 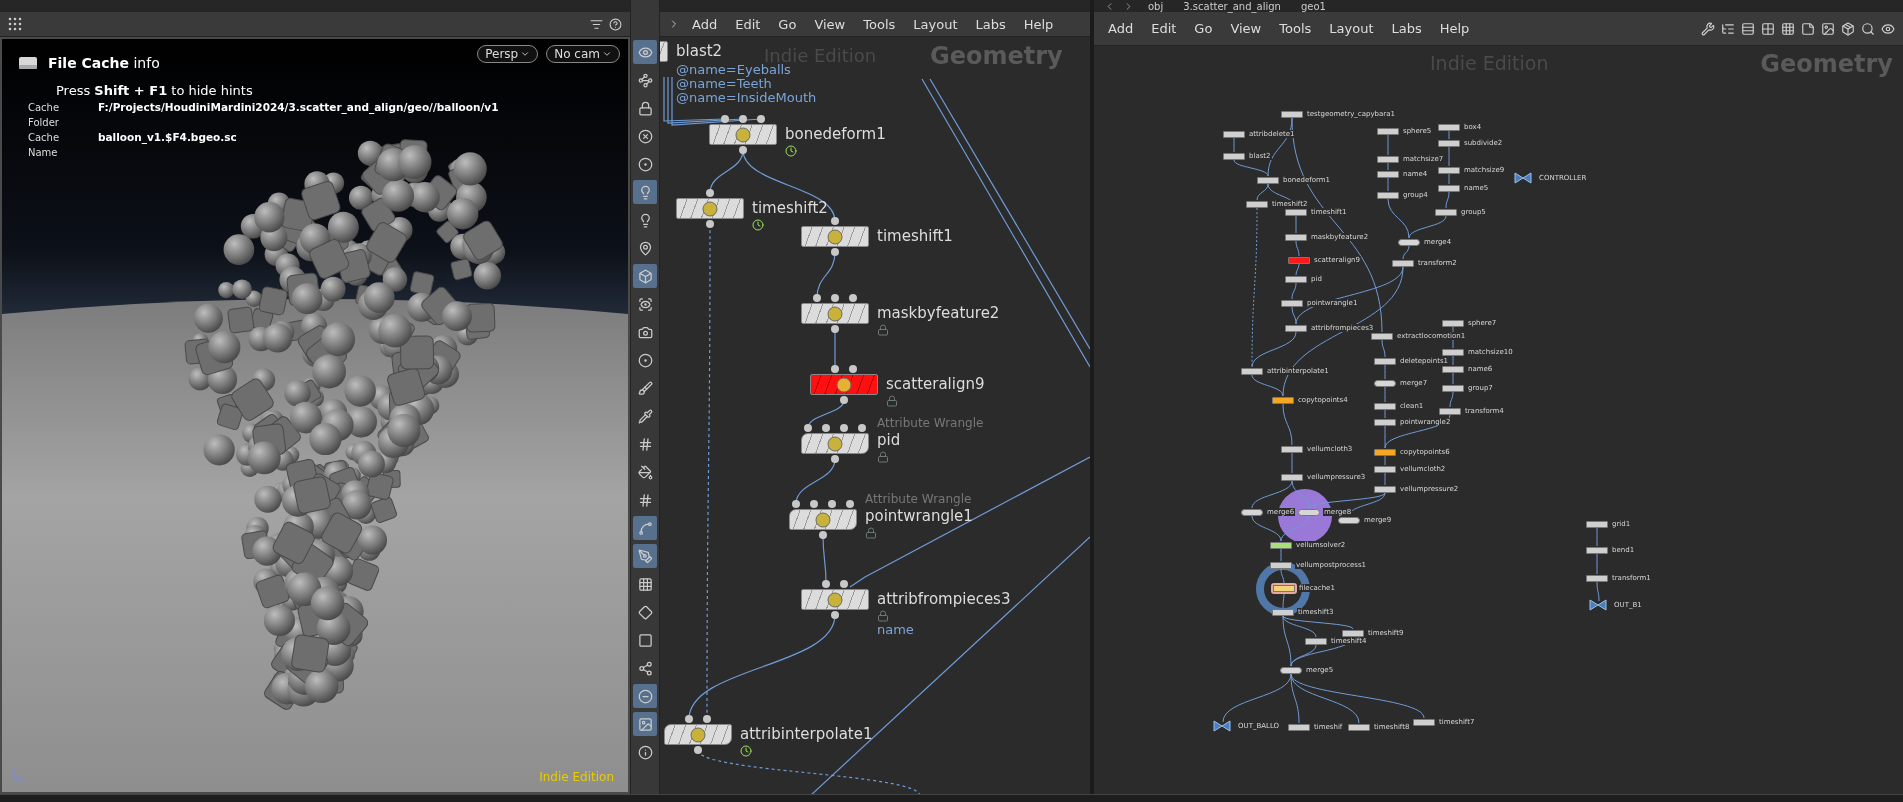 What do you see at coordinates (44, 115) in the screenshot?
I see `field-label: Cache Folder` at bounding box center [44, 115].